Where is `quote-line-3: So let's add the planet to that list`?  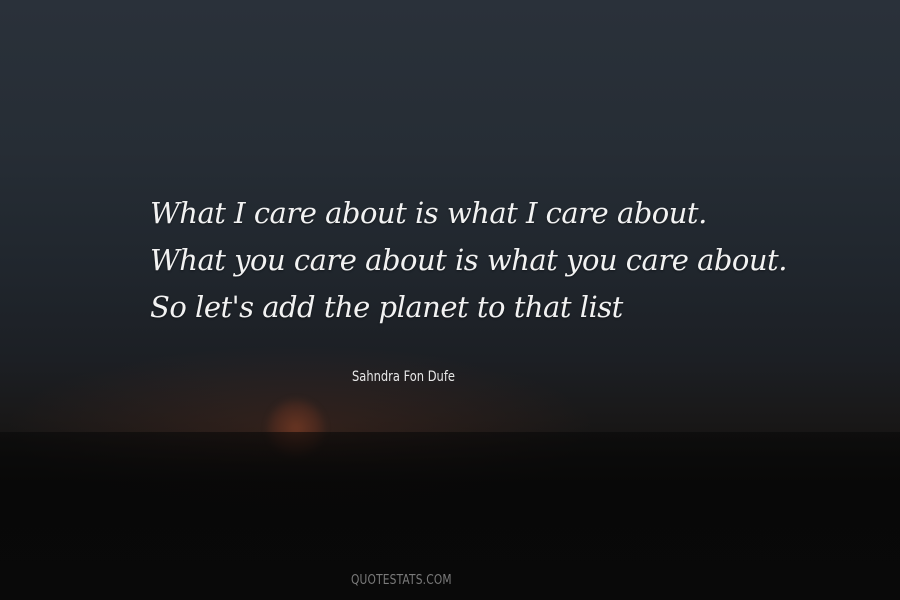 quote-line-3: So let's add the planet to that list is located at coordinates (386, 307).